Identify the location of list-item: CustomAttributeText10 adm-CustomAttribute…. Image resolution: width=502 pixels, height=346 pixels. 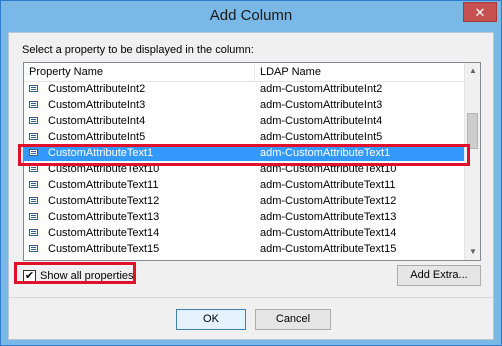
(244, 169).